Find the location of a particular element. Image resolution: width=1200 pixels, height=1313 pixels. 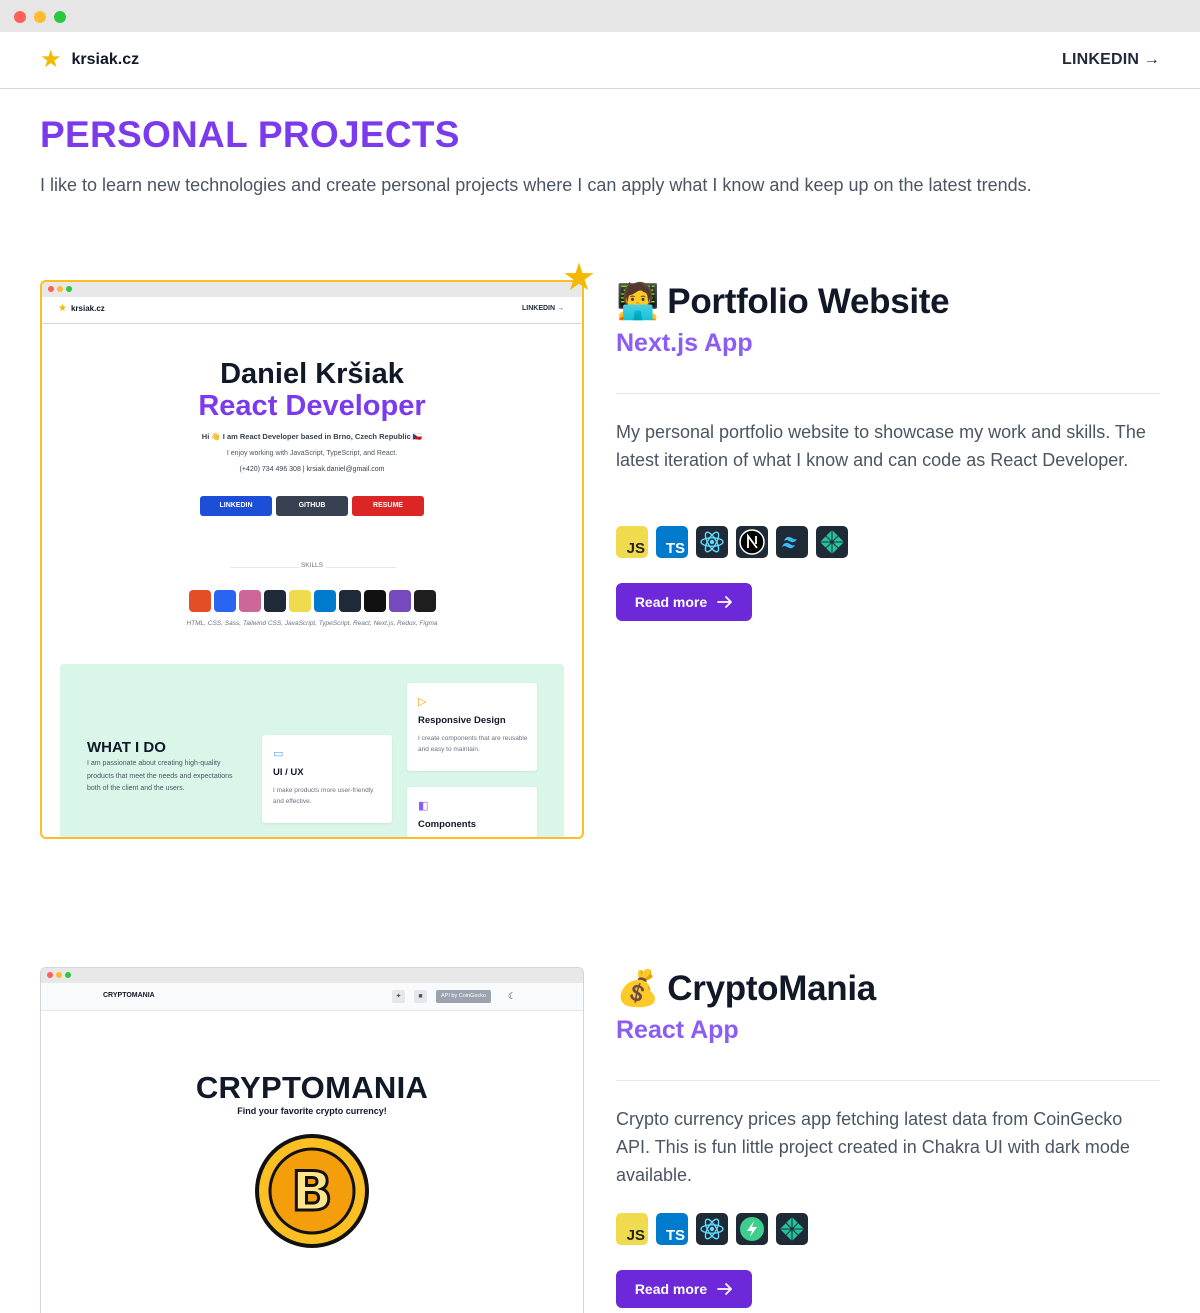

preview-what-i-do-title: WHAT I DO is located at coordinates (126, 747).